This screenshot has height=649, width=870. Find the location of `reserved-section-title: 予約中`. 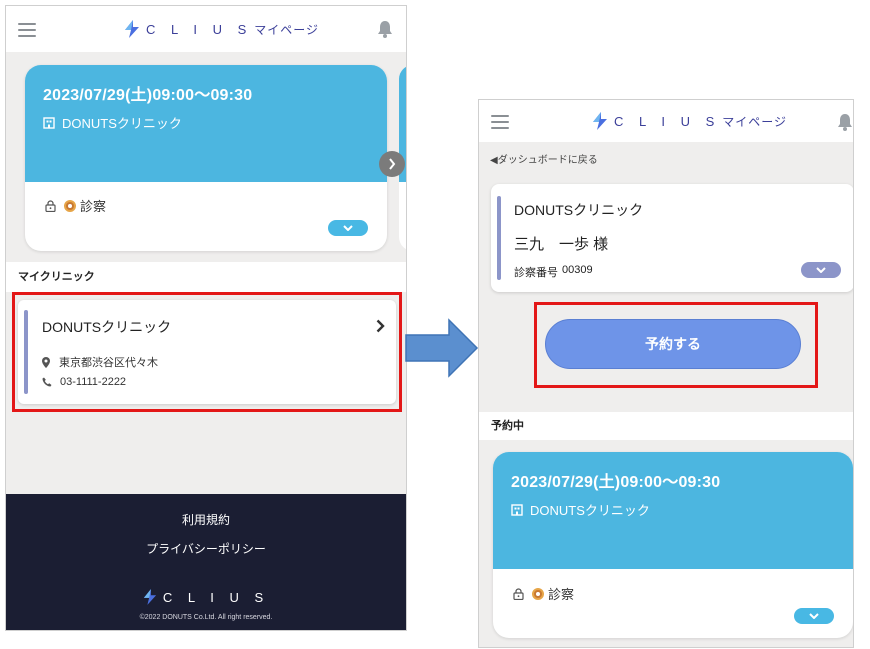

reserved-section-title: 予約中 is located at coordinates (666, 426).